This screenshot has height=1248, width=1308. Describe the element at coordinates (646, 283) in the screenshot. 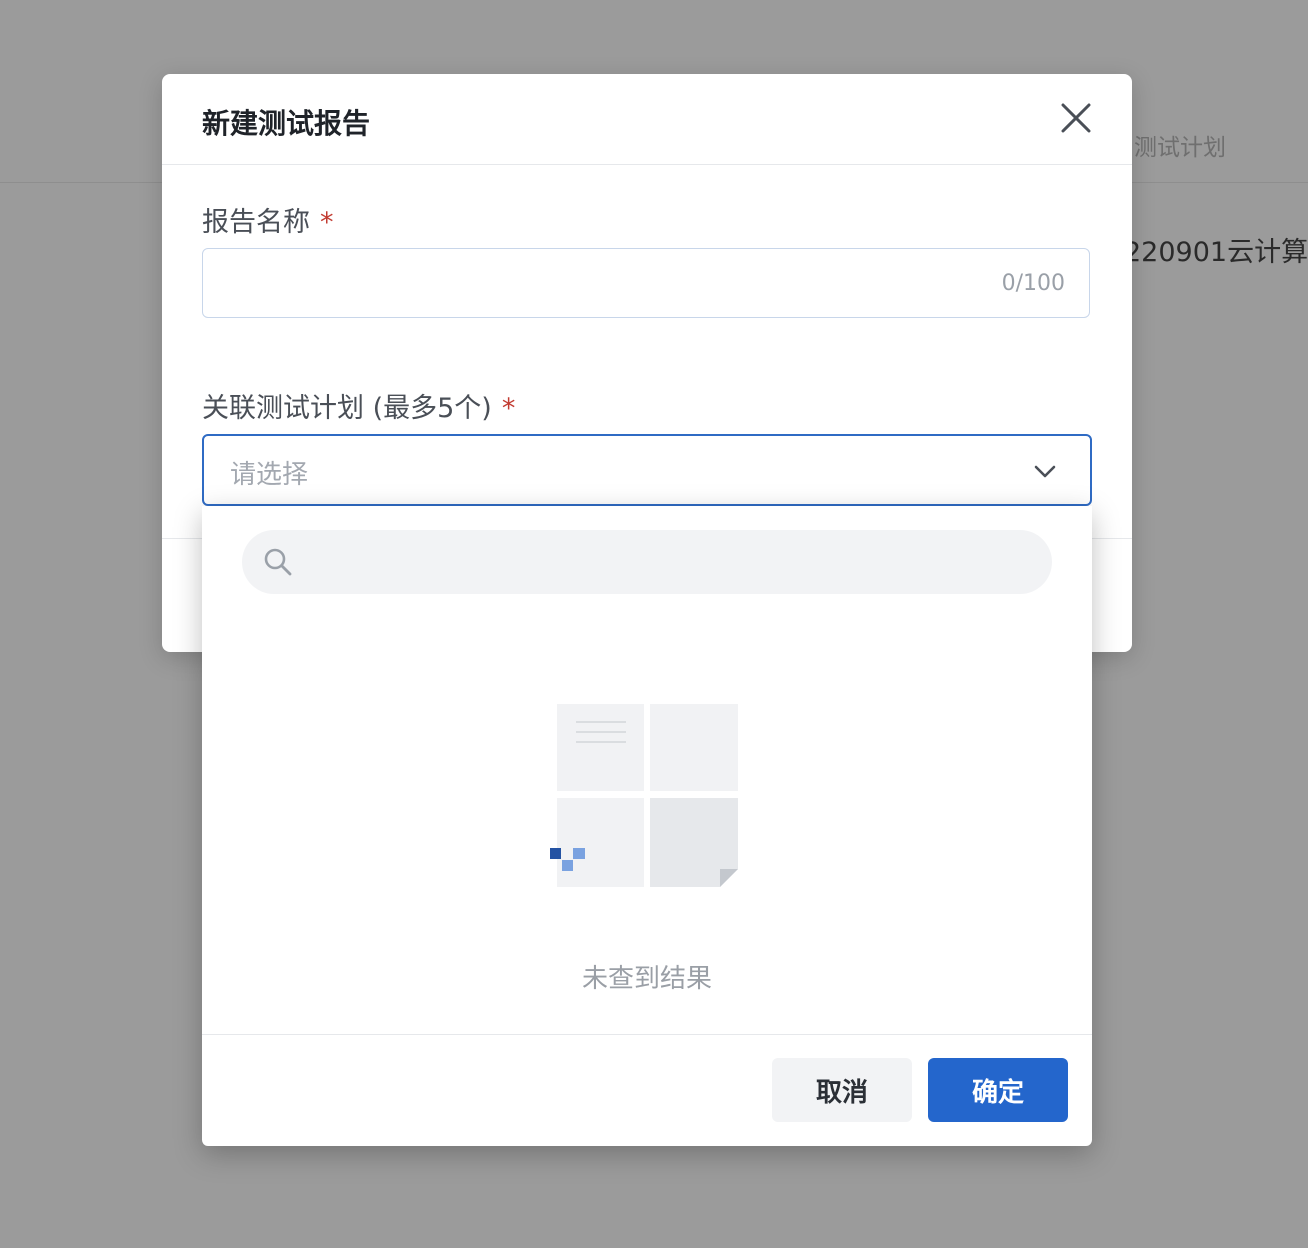

I see `report-name-input: 0/100` at that location.